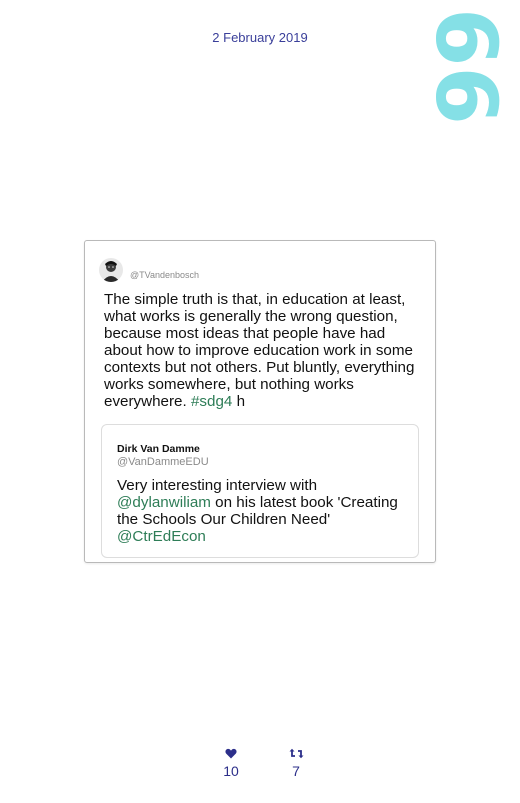 The width and height of the screenshot is (520, 803). What do you see at coordinates (239, 401) in the screenshot?
I see `tweet-text-tail: h` at bounding box center [239, 401].